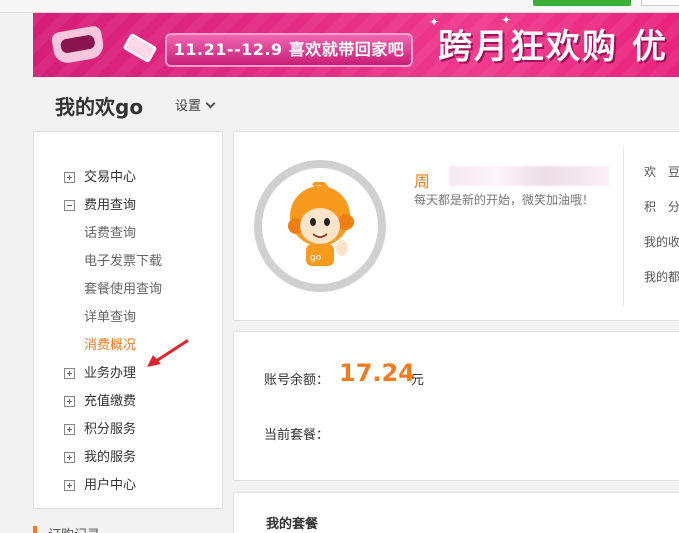 This screenshot has width=679, height=533. What do you see at coordinates (110, 485) in the screenshot?
I see `sidebar-item-label: 用户中心` at bounding box center [110, 485].